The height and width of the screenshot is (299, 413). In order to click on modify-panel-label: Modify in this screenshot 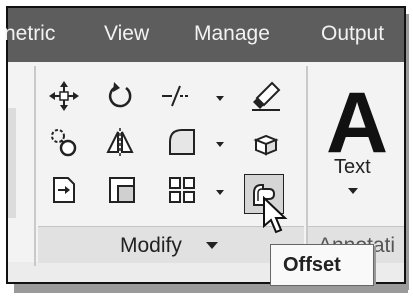, I will do `click(151, 246)`.